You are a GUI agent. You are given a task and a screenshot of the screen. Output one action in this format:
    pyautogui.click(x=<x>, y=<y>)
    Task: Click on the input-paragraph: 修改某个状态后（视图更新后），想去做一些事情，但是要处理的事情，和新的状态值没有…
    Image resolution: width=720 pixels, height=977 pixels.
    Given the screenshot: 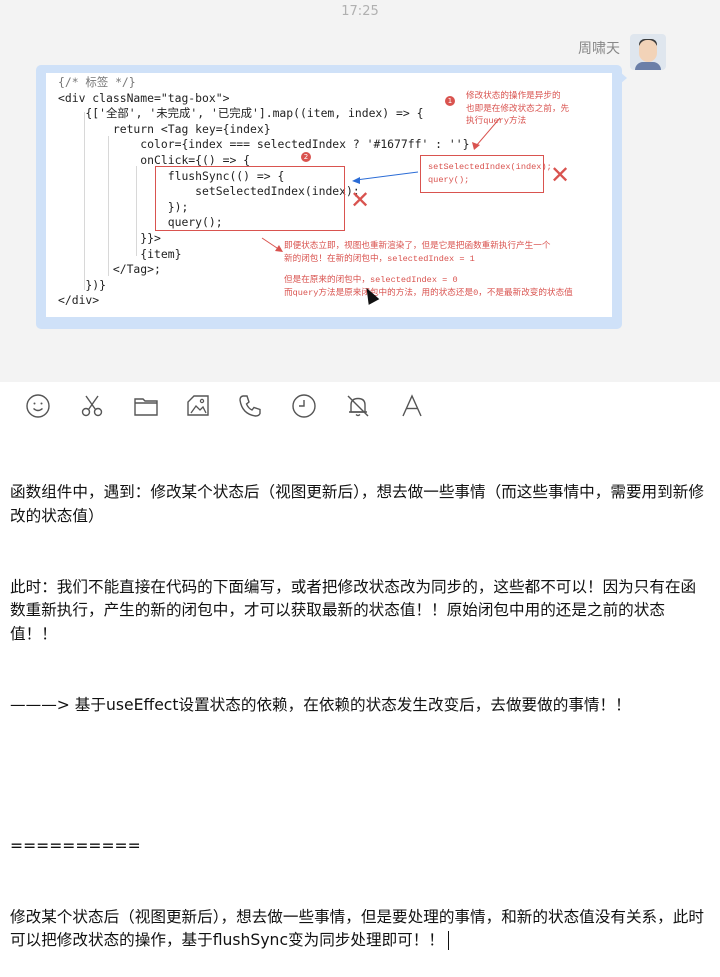 What is the action you would take?
    pyautogui.click(x=360, y=929)
    